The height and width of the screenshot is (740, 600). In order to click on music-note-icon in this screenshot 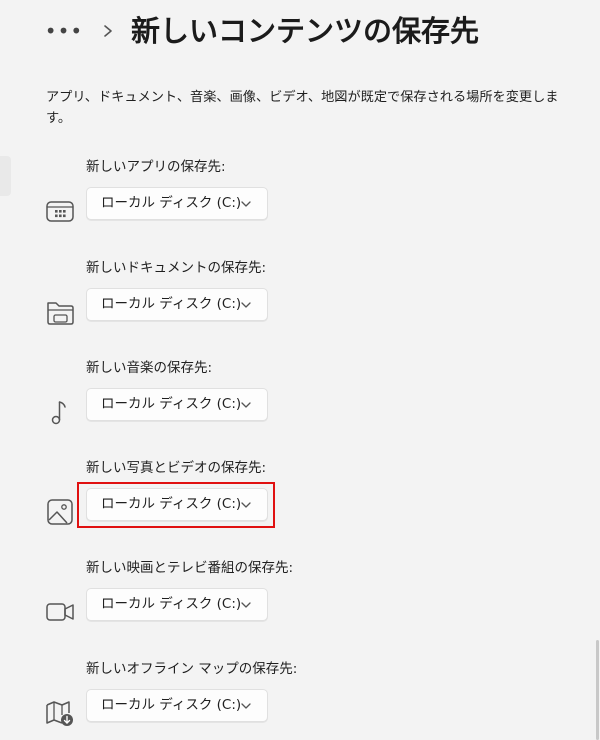, I will do `click(58, 413)`.